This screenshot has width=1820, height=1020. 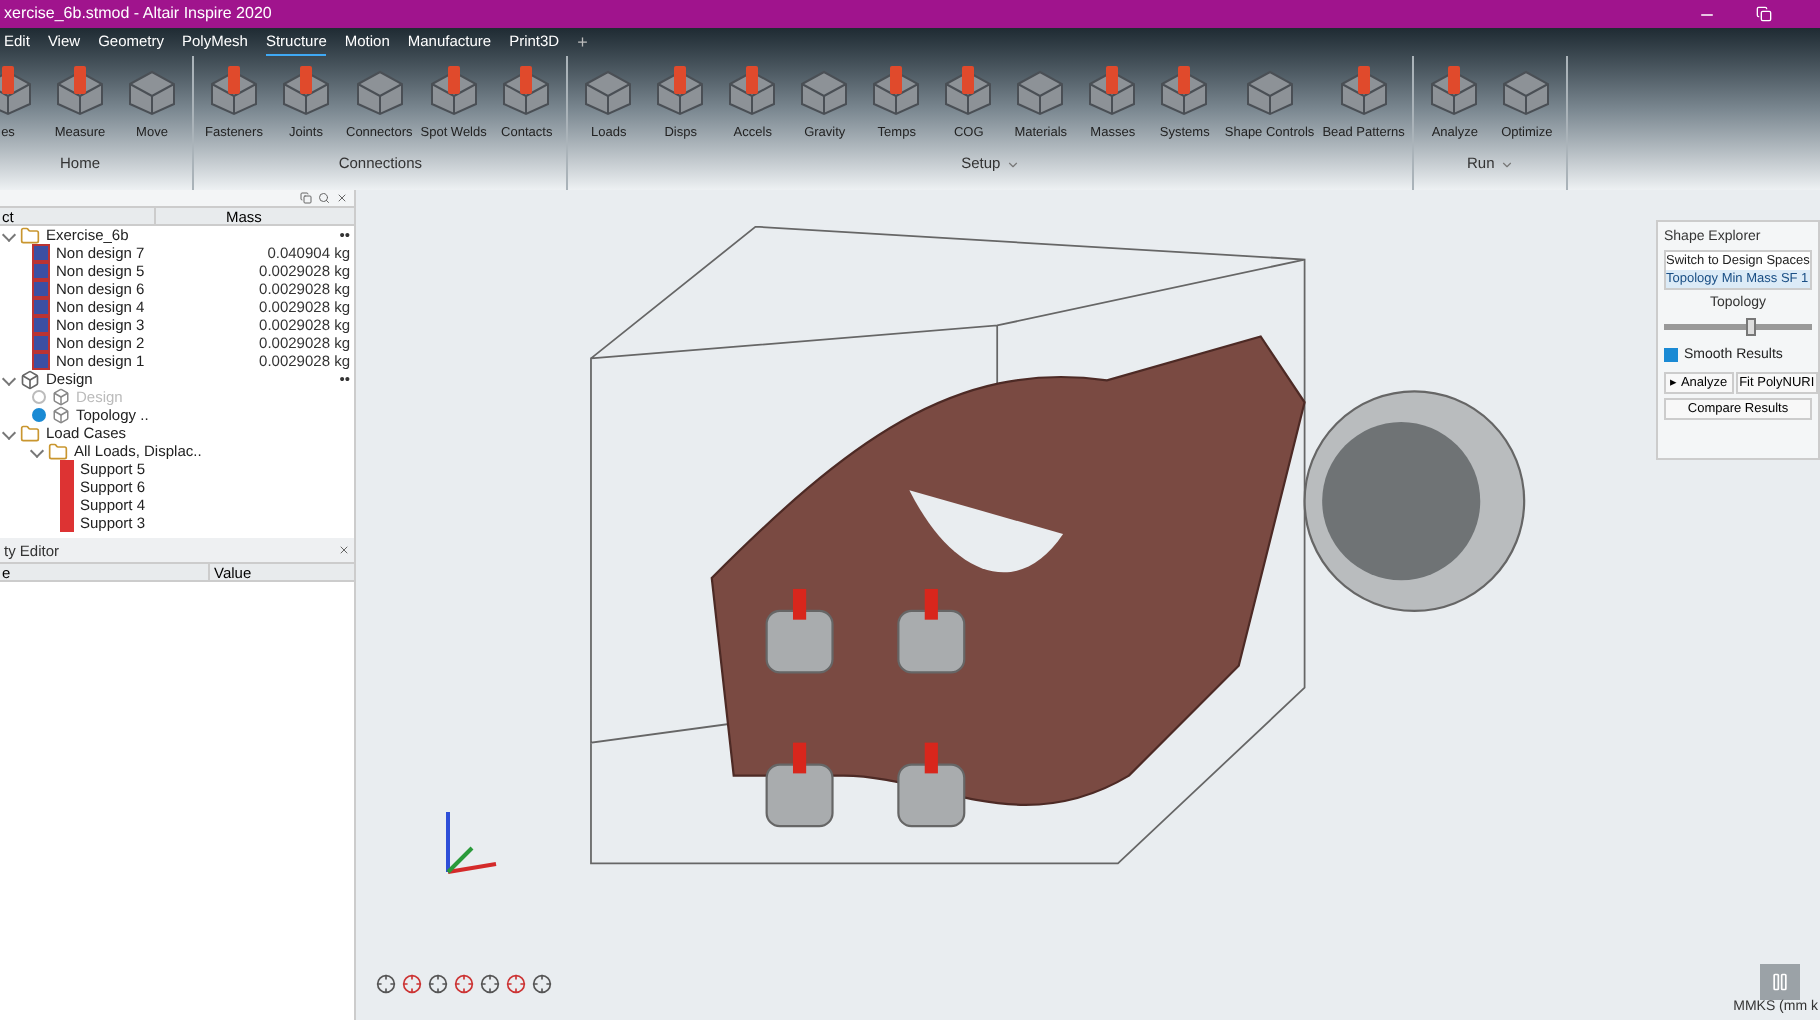 I want to click on add-tab-button: +, so click(x=582, y=42).